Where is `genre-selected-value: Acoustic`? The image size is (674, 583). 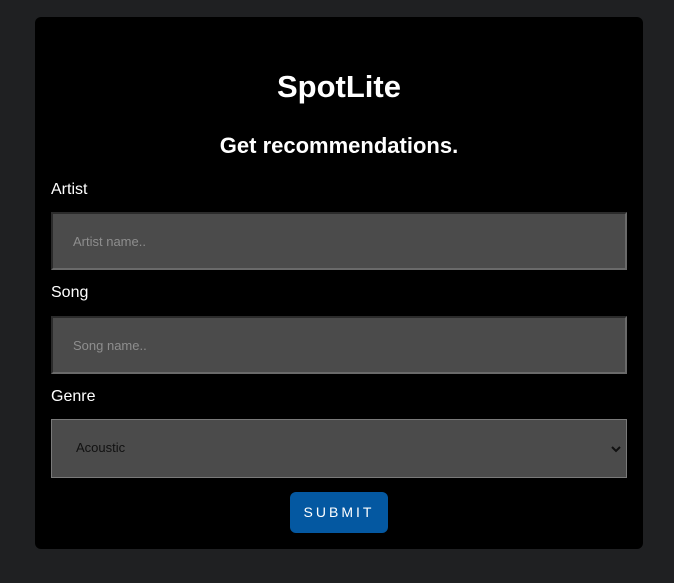
genre-selected-value: Acoustic is located at coordinates (101, 447).